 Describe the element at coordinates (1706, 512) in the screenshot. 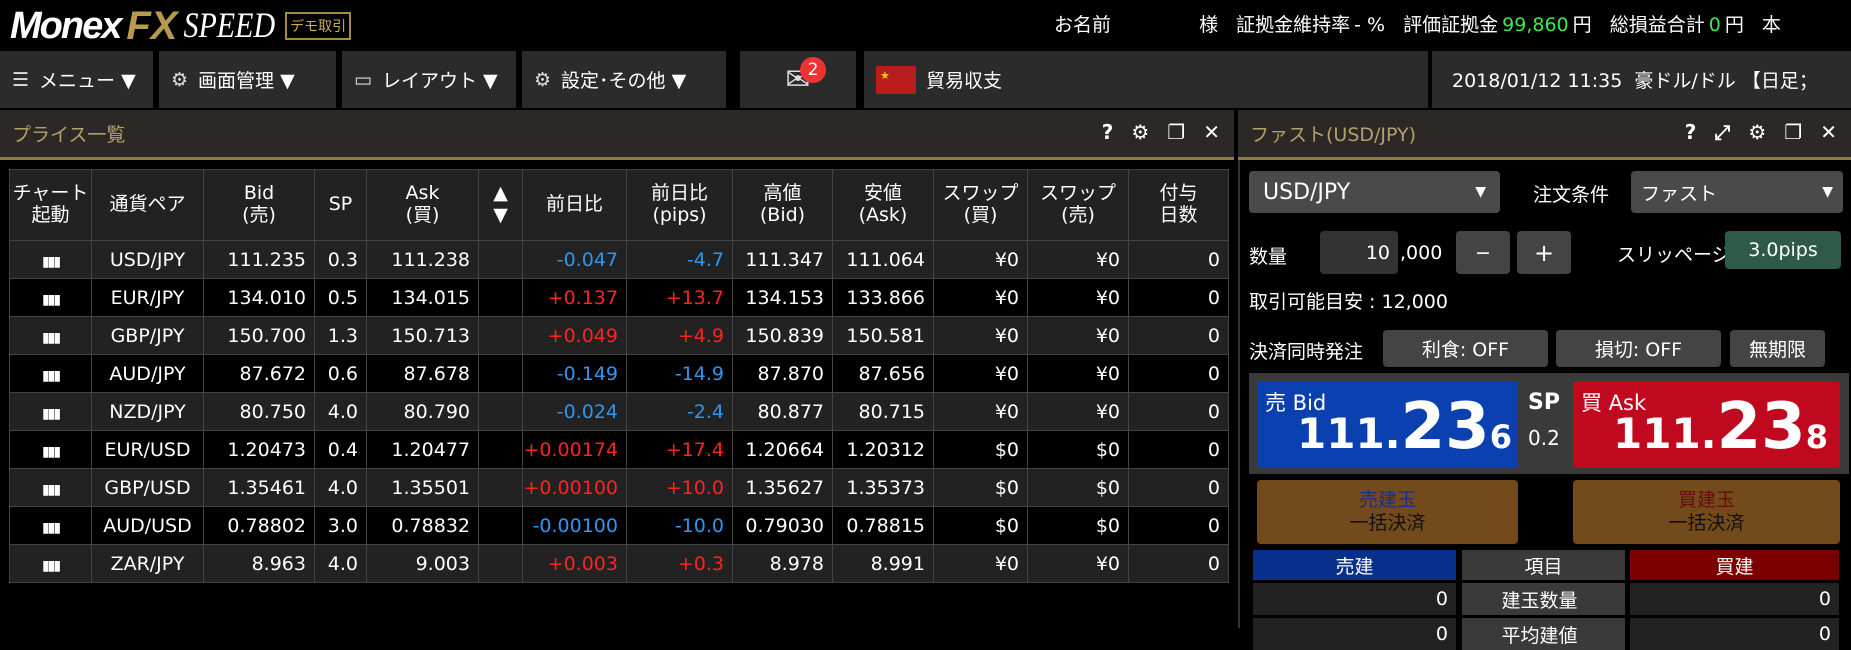

I see `close-all-buy-button: 買建玉 一括決済` at that location.